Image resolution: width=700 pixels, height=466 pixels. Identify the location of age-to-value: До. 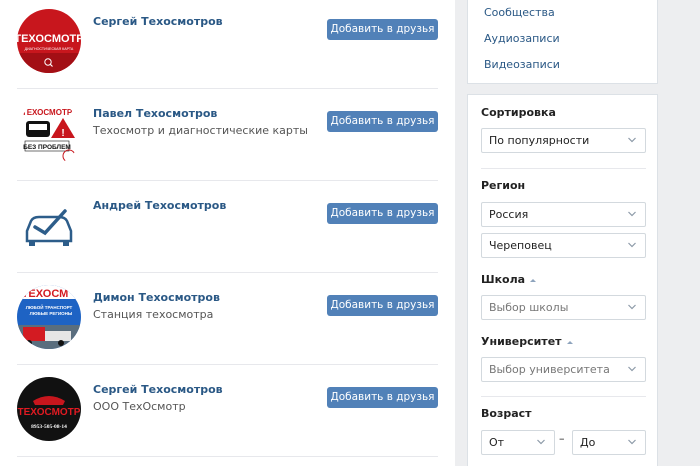
(588, 442).